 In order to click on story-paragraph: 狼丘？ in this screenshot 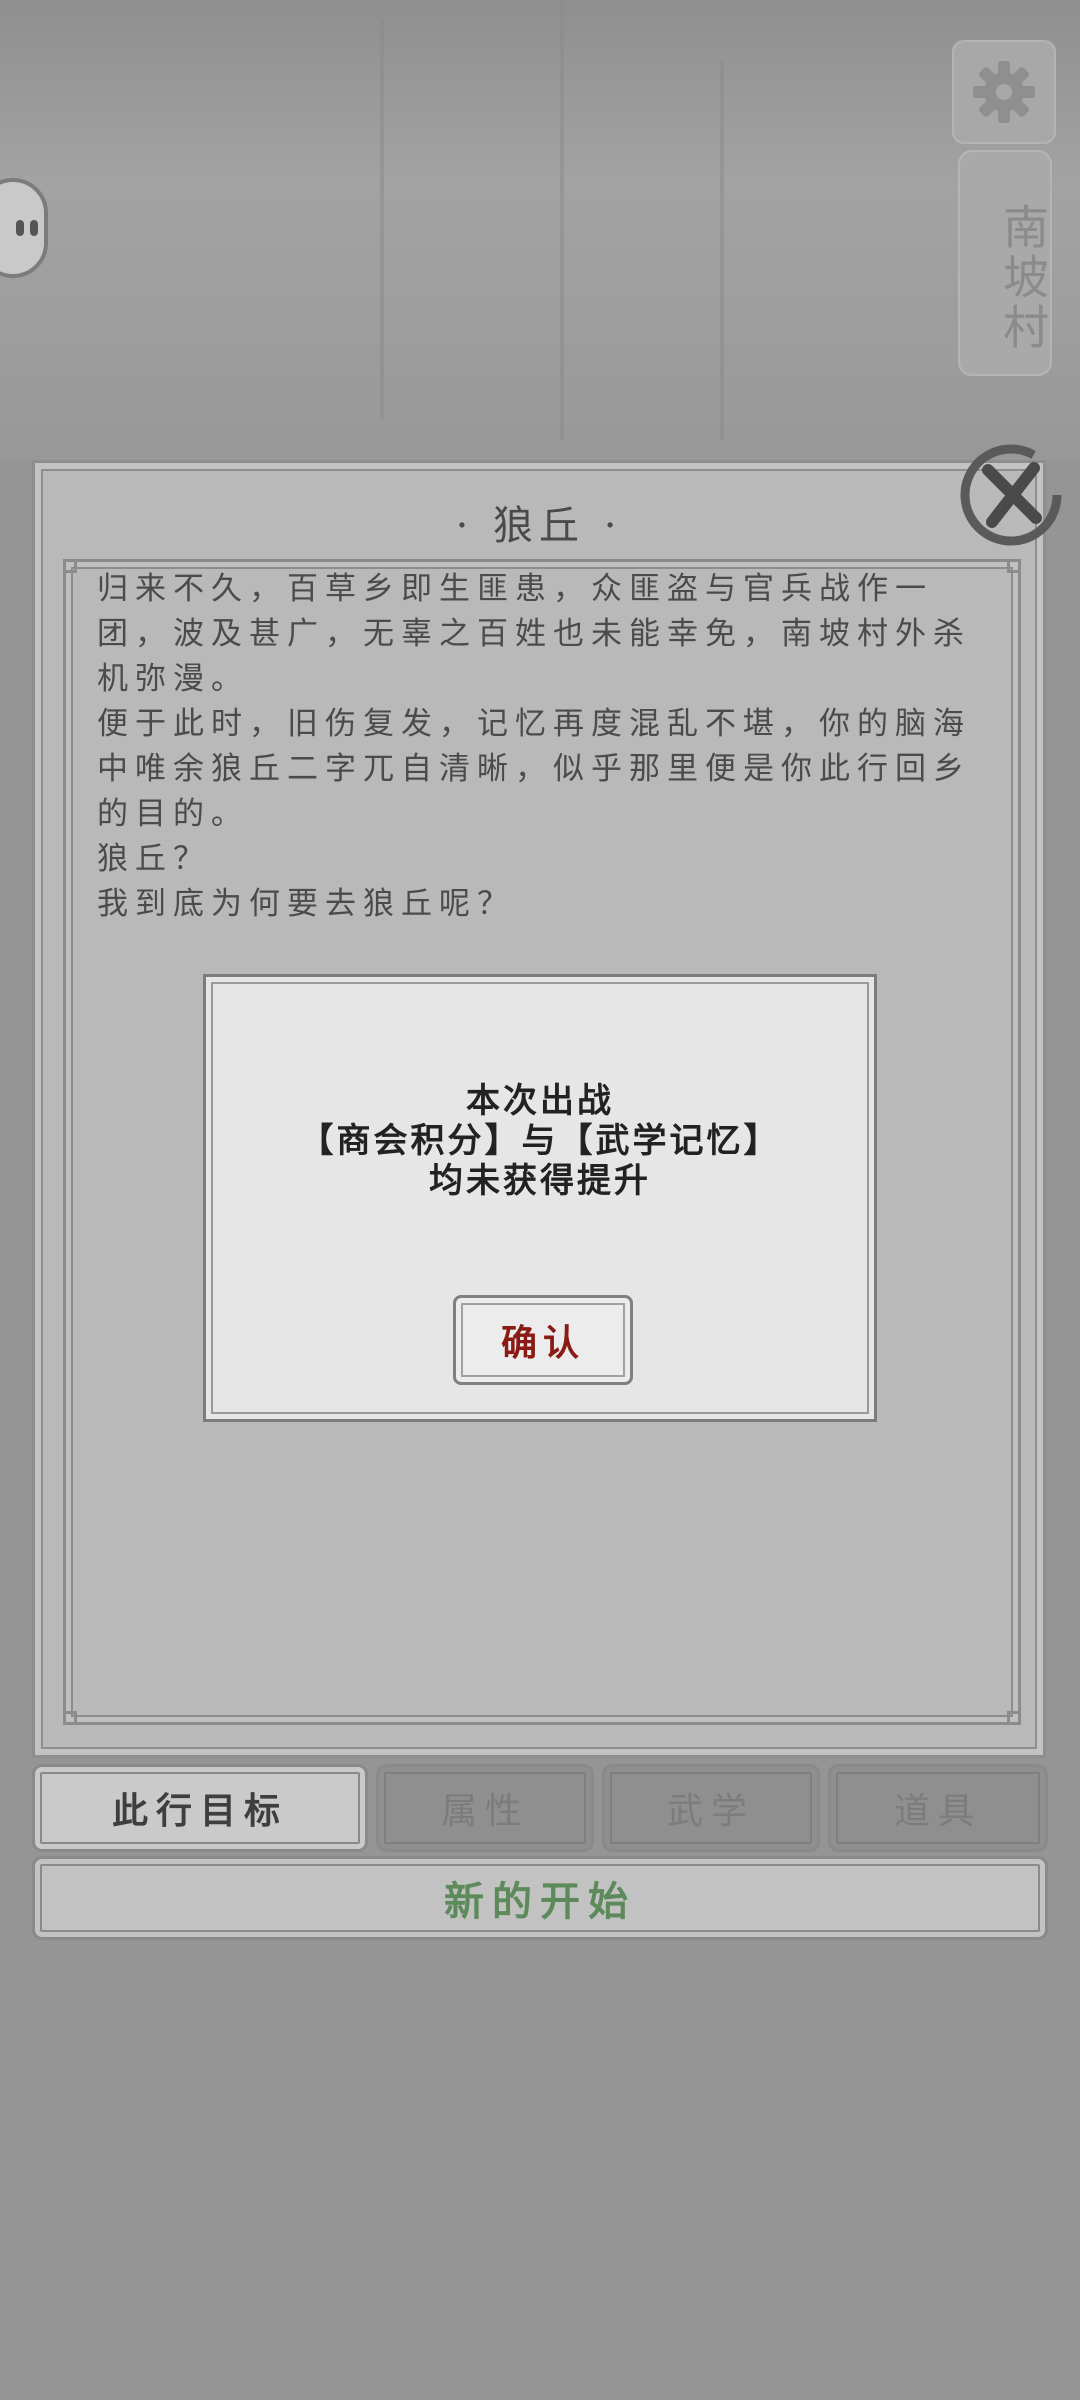, I will do `click(154, 859)`.